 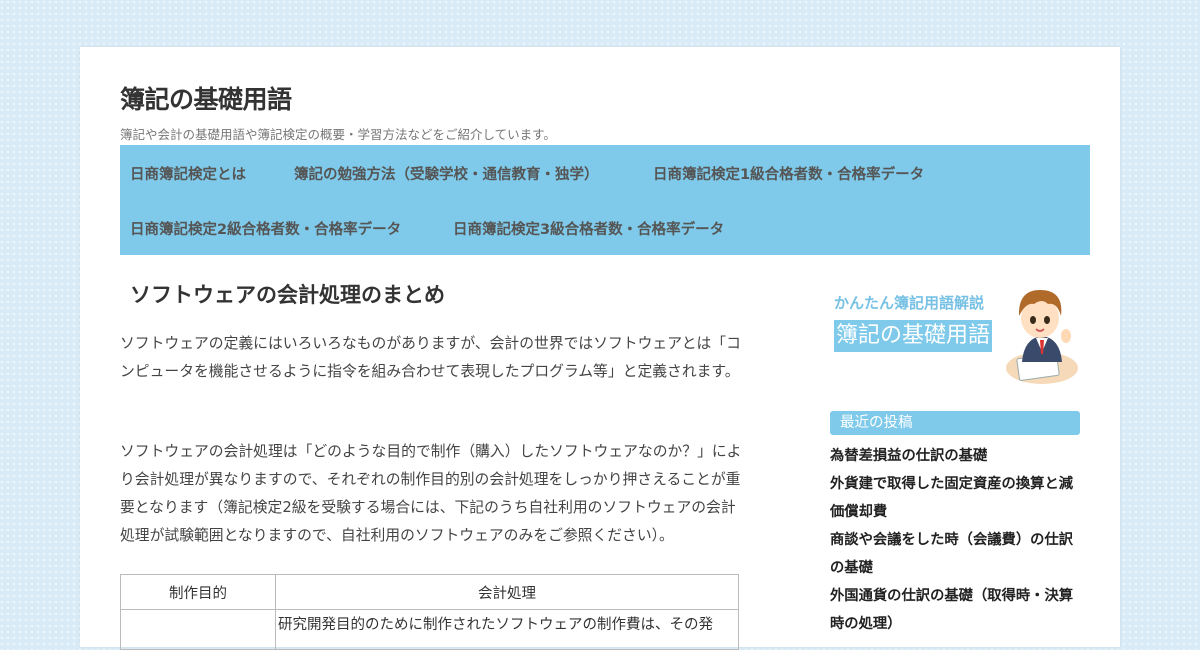 What do you see at coordinates (955, 423) in the screenshot?
I see `recent-posts-heading: 最近の投稿` at bounding box center [955, 423].